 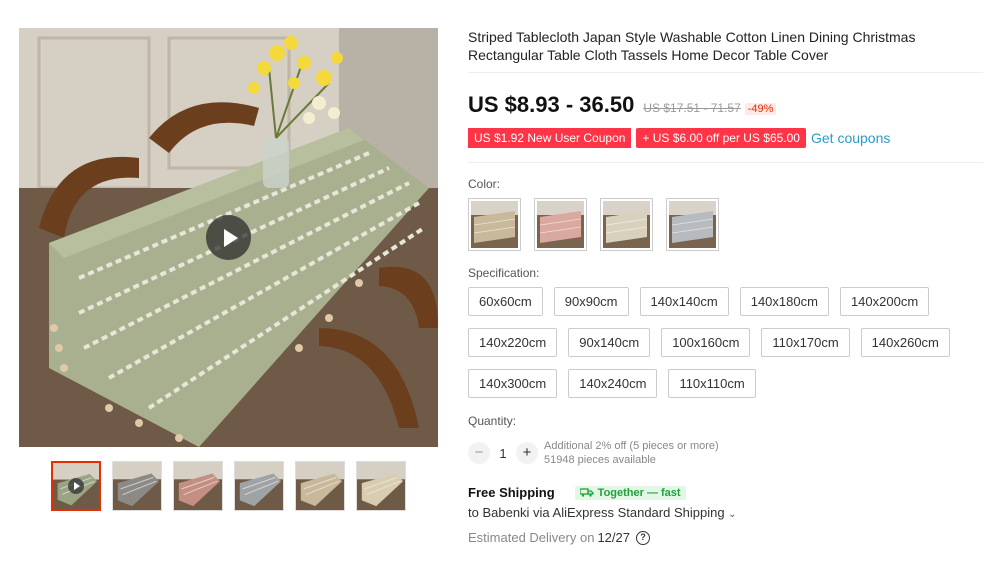 What do you see at coordinates (643, 537) in the screenshot?
I see `help-icon: ?` at bounding box center [643, 537].